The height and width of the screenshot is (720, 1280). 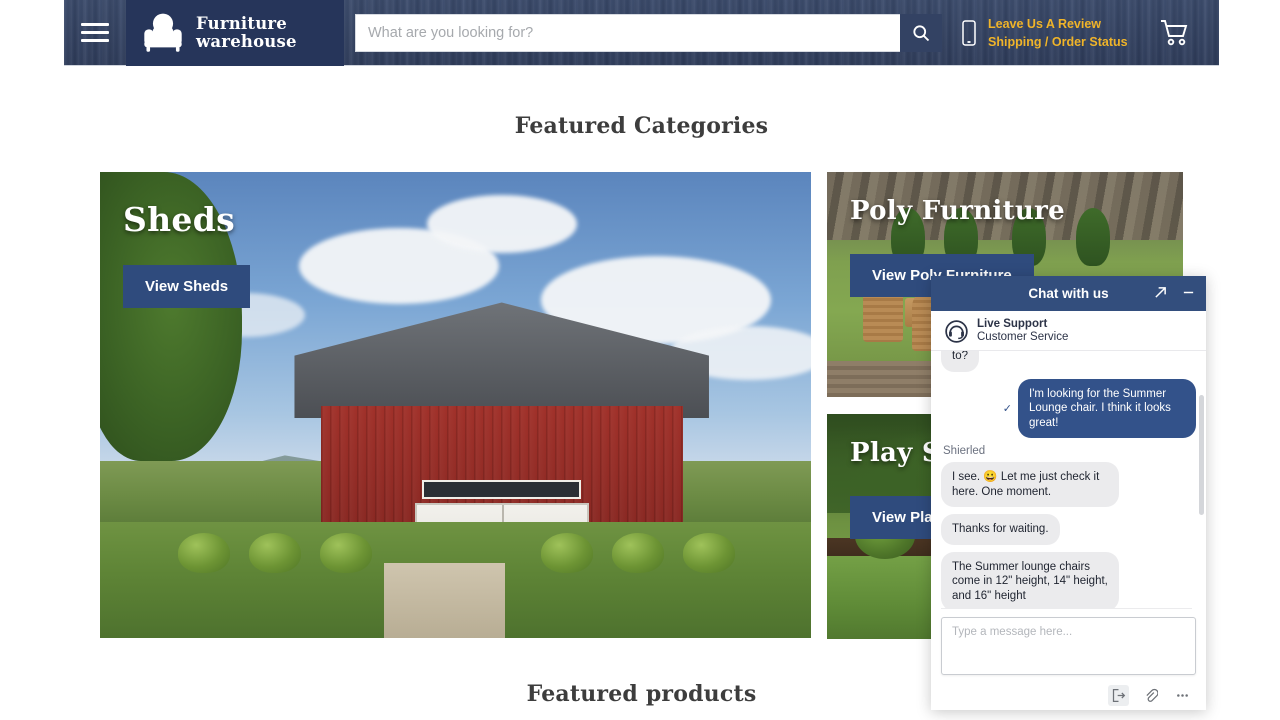 I want to click on paperclip-attach-icon, so click(x=1150, y=695).